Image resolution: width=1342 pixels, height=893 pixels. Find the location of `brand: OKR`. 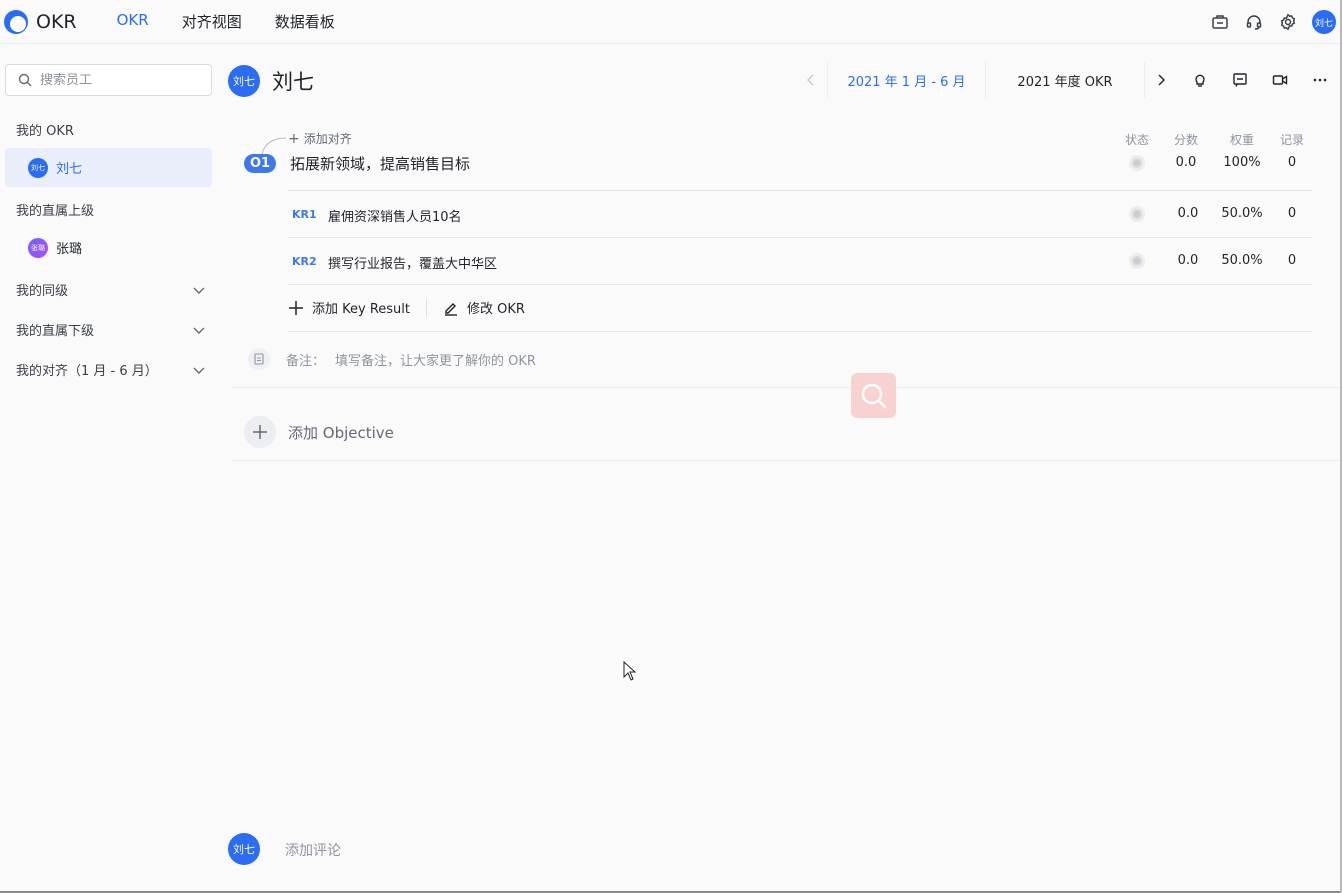

brand: OKR is located at coordinates (40, 21).